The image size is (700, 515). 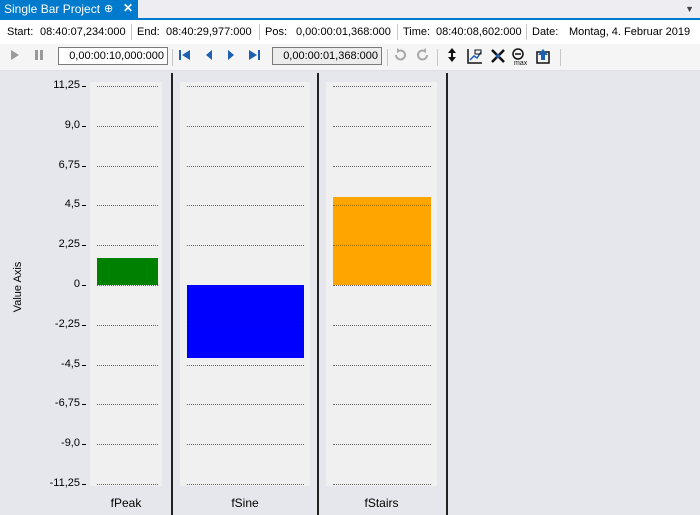 I want to click on export-icon, so click(x=543, y=57).